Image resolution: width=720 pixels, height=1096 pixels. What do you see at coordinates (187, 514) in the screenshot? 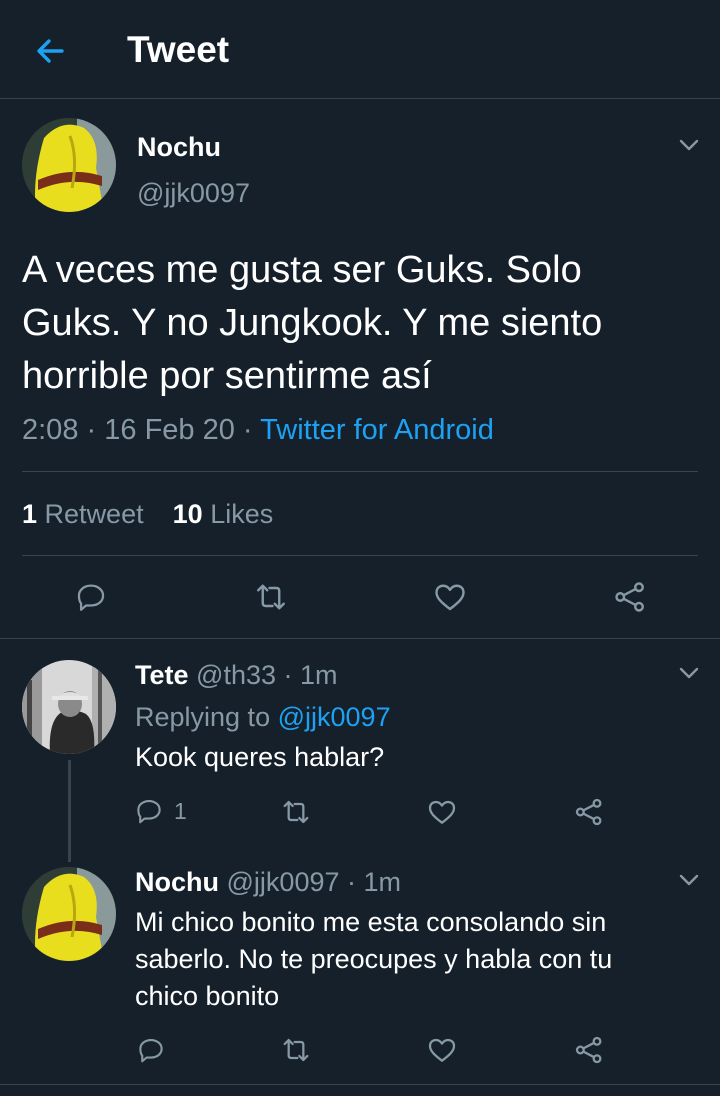
I see `likes-count: 10` at bounding box center [187, 514].